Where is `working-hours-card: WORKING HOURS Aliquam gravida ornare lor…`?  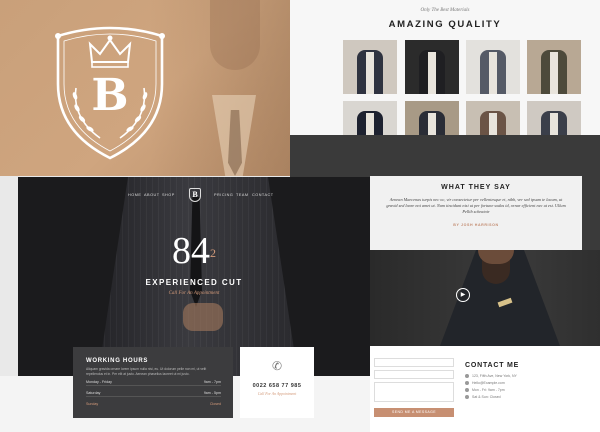
working-hours-card: WORKING HOURS Aliquam gravida ornare lor… is located at coordinates (153, 382).